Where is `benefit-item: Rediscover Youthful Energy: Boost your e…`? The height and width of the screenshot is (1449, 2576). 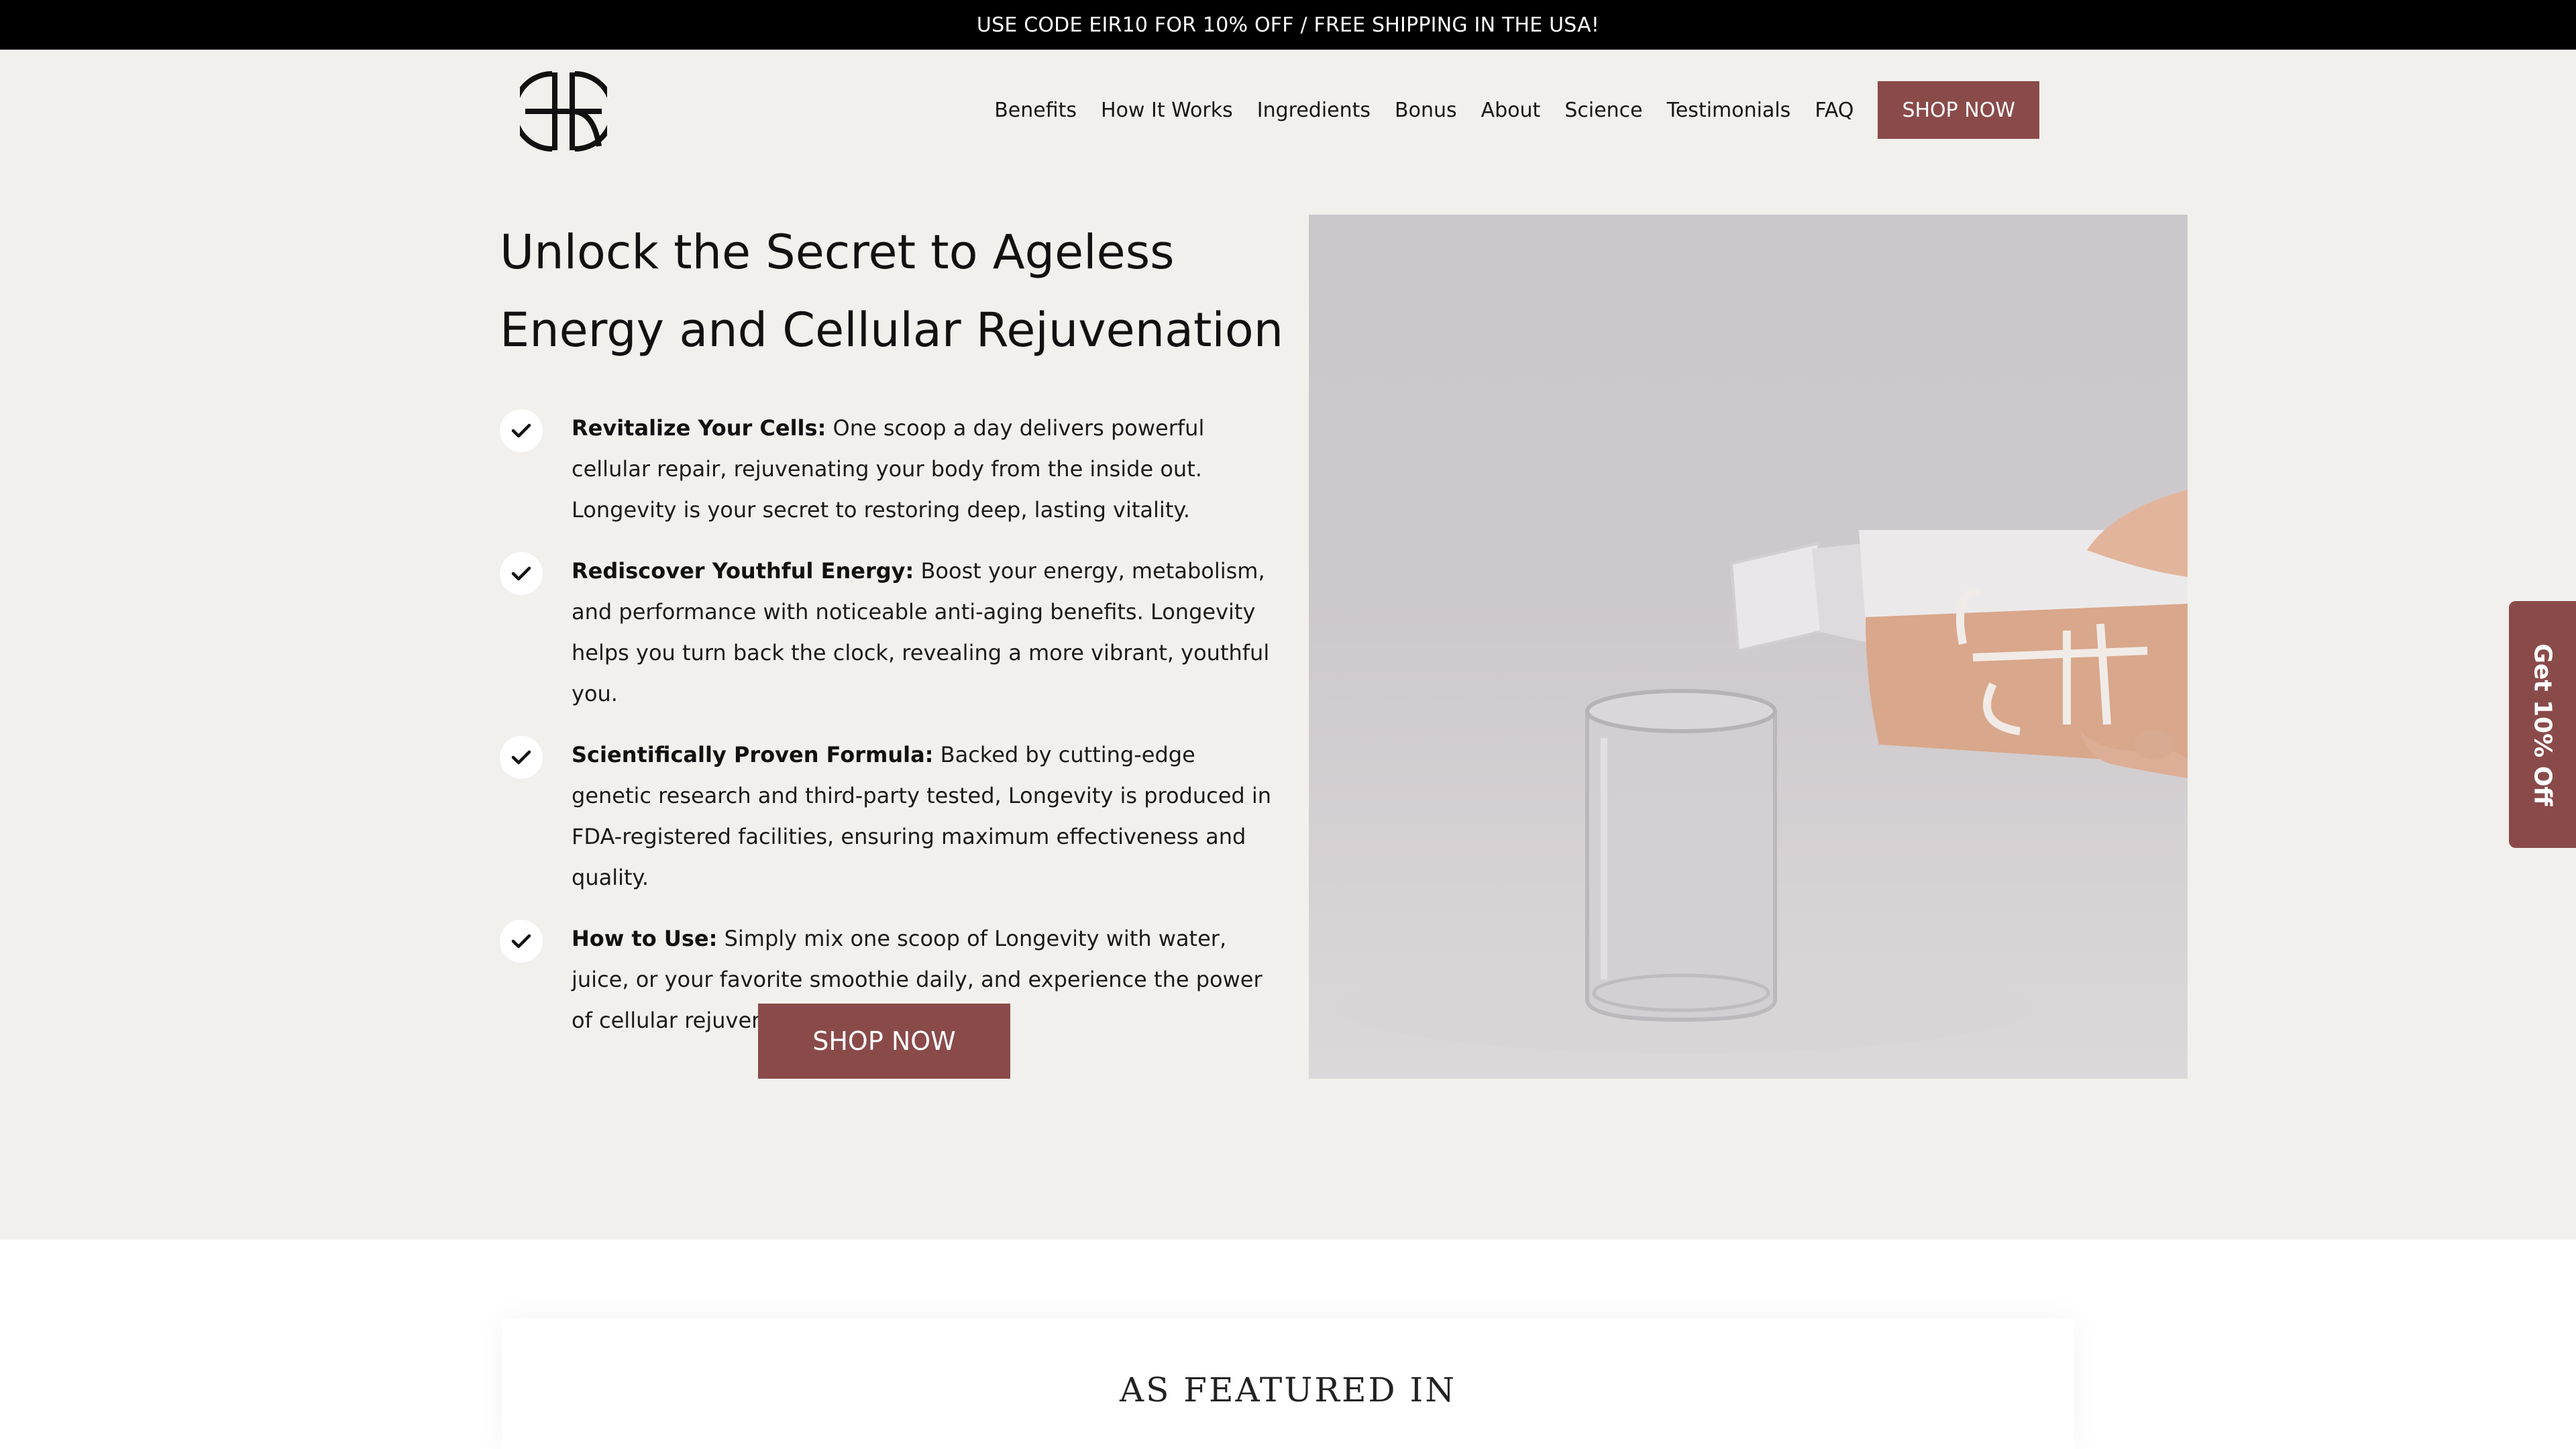 benefit-item: Rediscover Youthful Energy: Boost your e… is located at coordinates (889, 632).